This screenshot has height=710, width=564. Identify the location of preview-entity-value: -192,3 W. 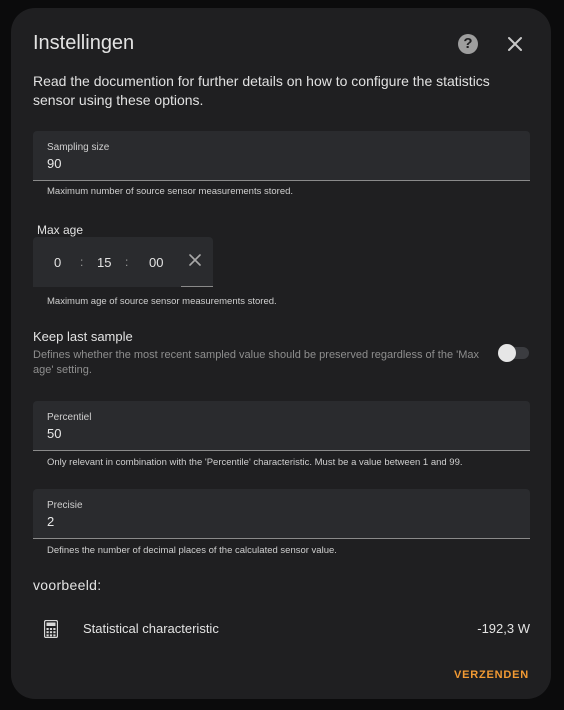
(503, 628).